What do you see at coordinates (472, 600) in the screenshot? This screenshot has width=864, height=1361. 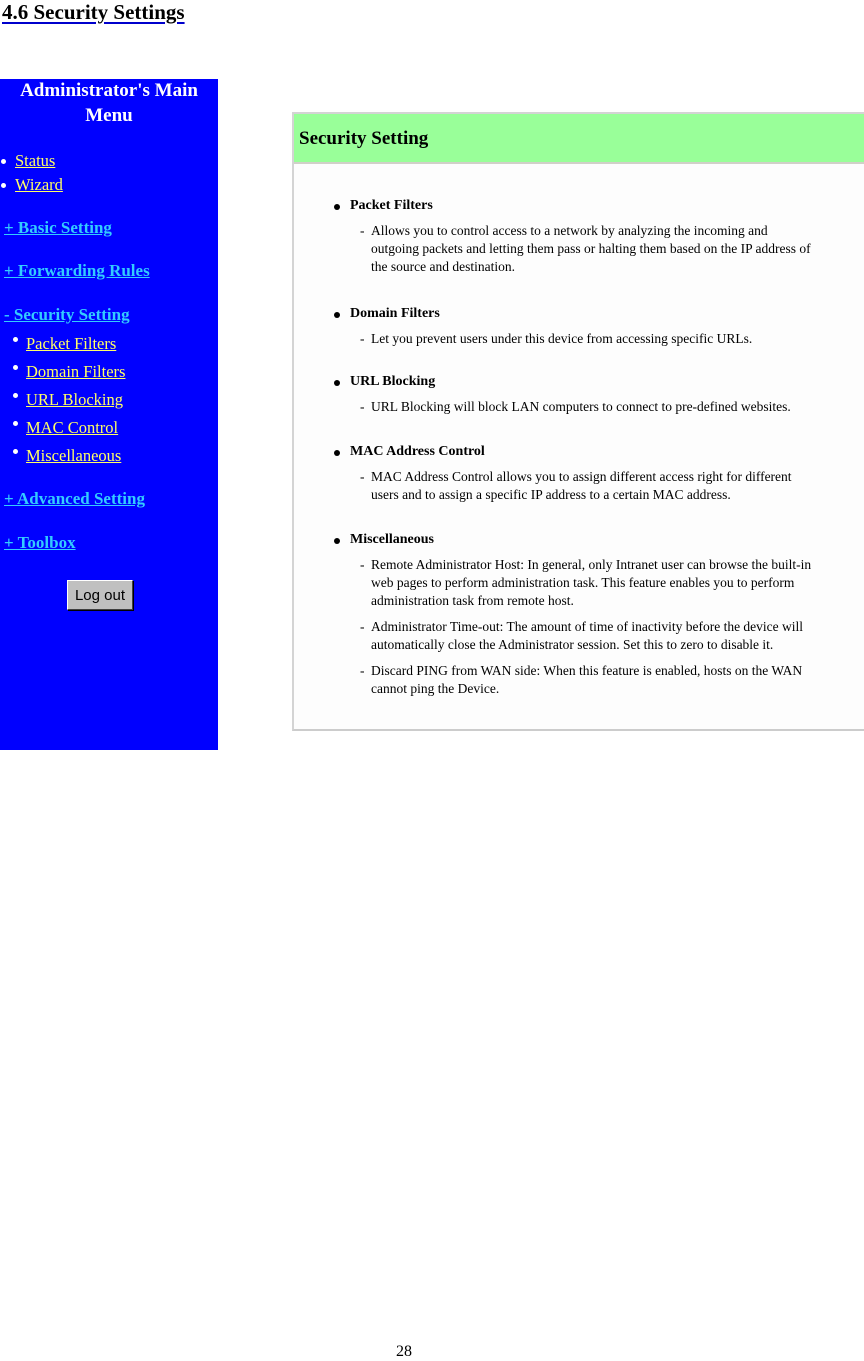 I see `description-line: administration task from remote host.` at bounding box center [472, 600].